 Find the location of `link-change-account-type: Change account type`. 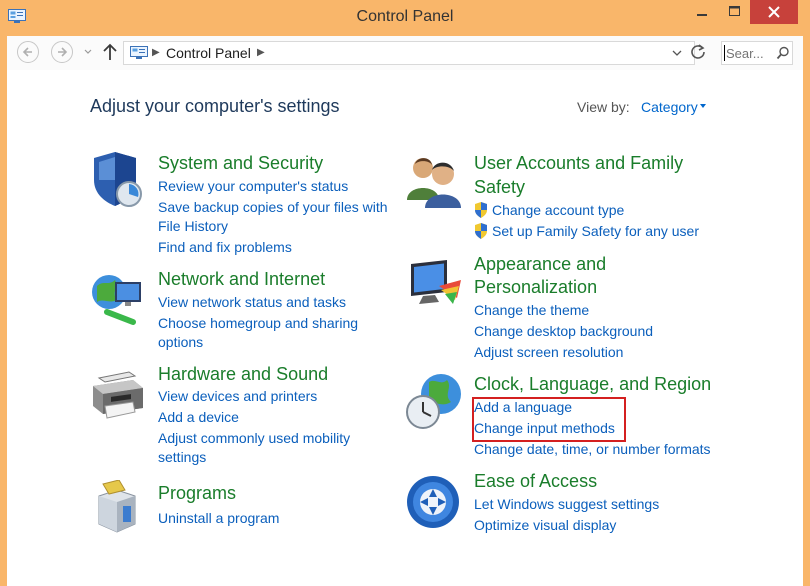

link-change-account-type: Change account type is located at coordinates (558, 210).